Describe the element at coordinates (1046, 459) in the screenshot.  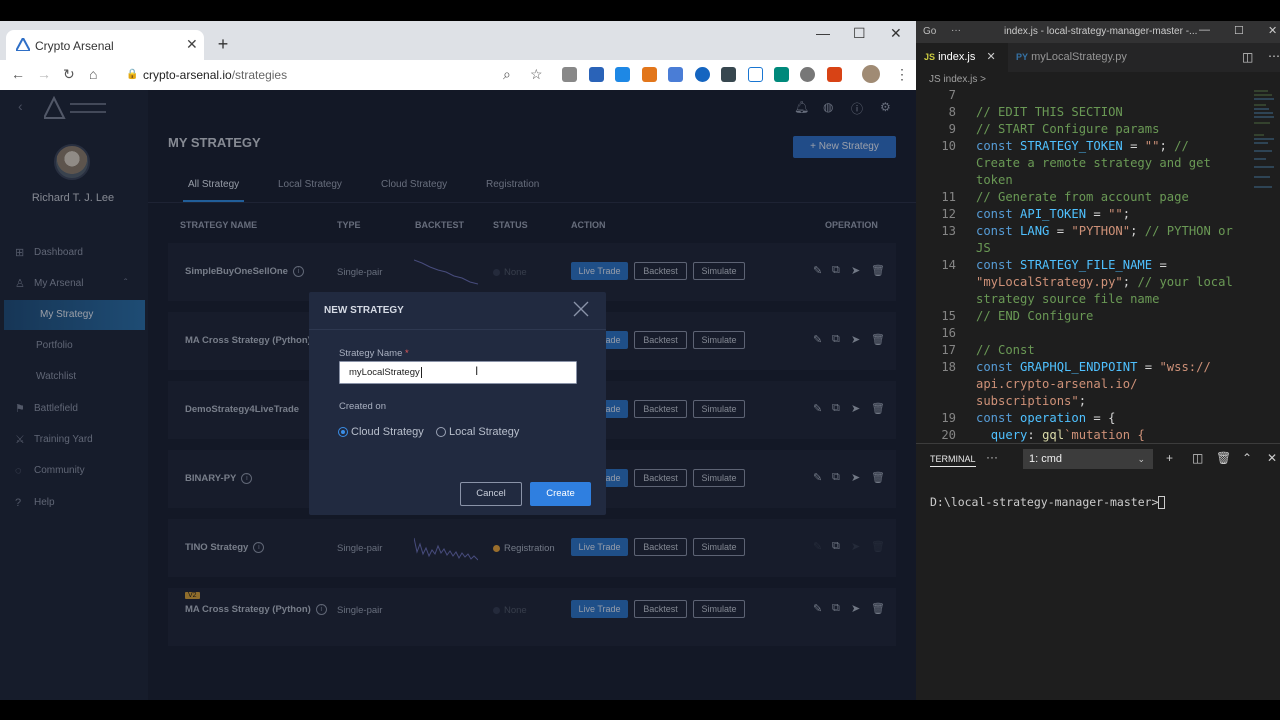
I see `terminal-select-value: 1: cmd` at that location.